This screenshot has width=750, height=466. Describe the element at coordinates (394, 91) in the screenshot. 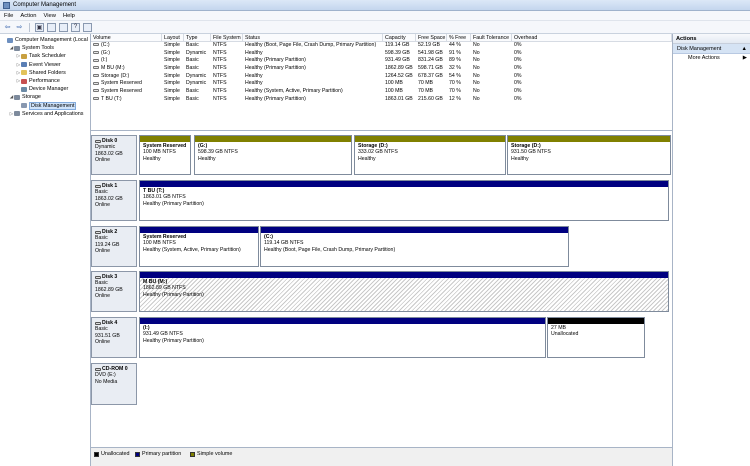

I see `volume-cell: 100 MB` at that location.